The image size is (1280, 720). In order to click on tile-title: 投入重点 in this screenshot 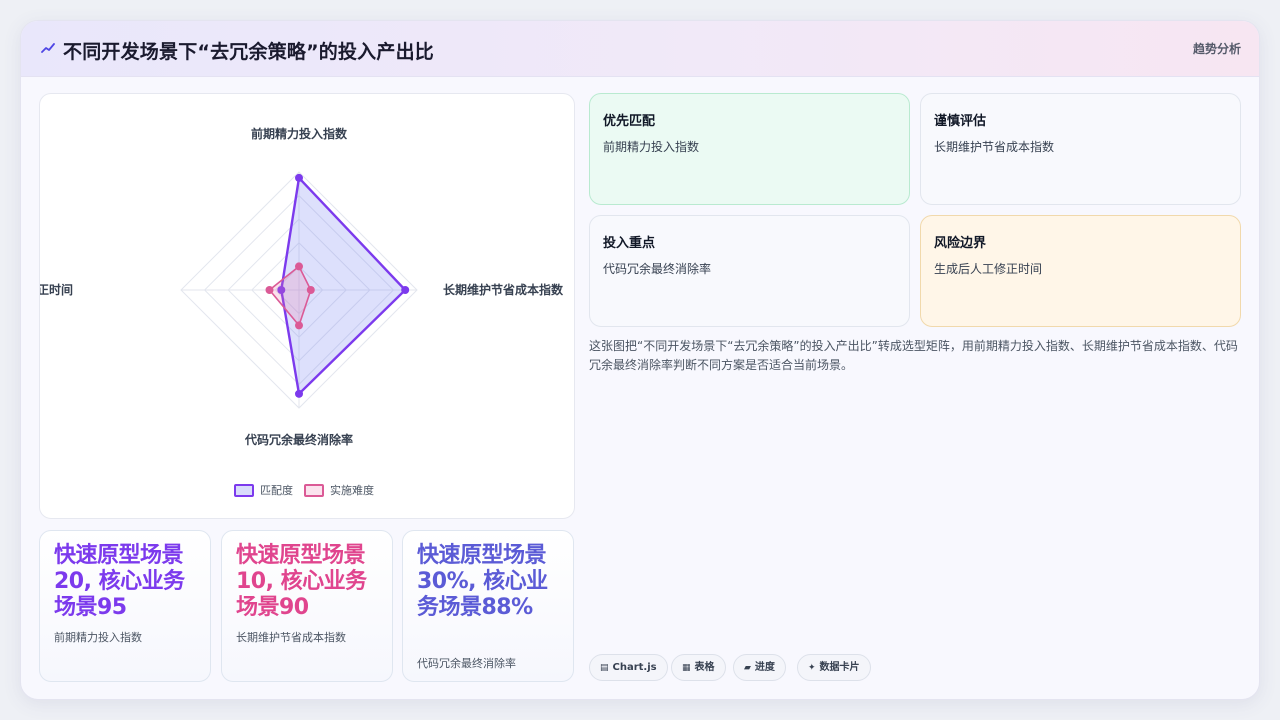, I will do `click(629, 243)`.